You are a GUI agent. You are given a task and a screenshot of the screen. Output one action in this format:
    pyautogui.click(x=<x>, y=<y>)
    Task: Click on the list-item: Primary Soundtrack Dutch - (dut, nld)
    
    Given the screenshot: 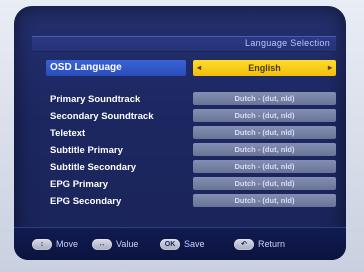 What is the action you would take?
    pyautogui.click(x=191, y=100)
    